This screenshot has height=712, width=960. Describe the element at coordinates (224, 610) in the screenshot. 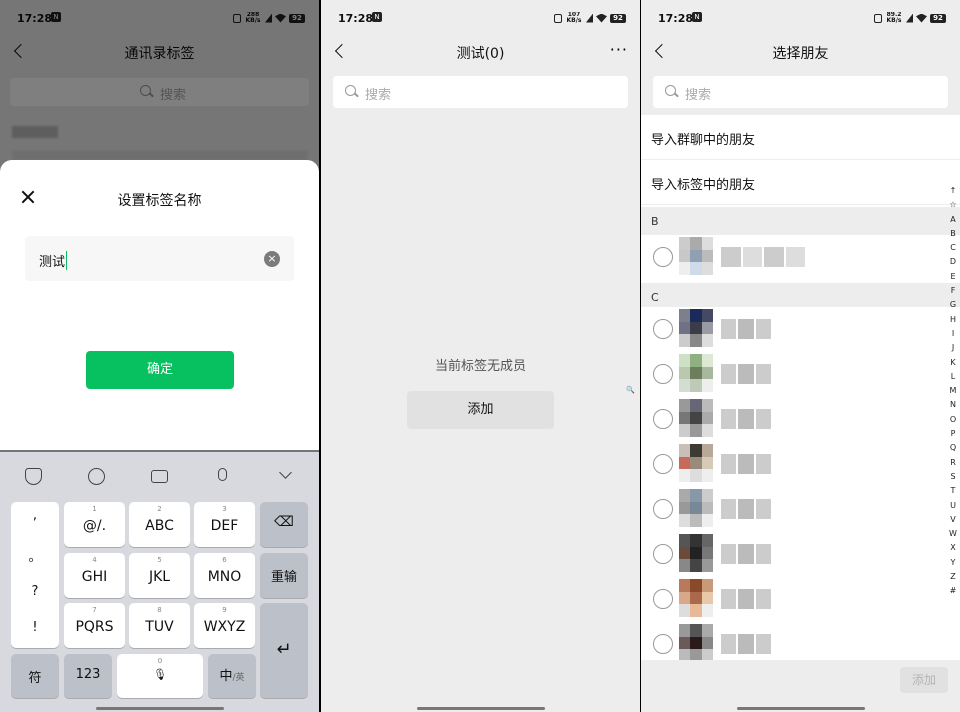

I see `key-num: 9` at that location.